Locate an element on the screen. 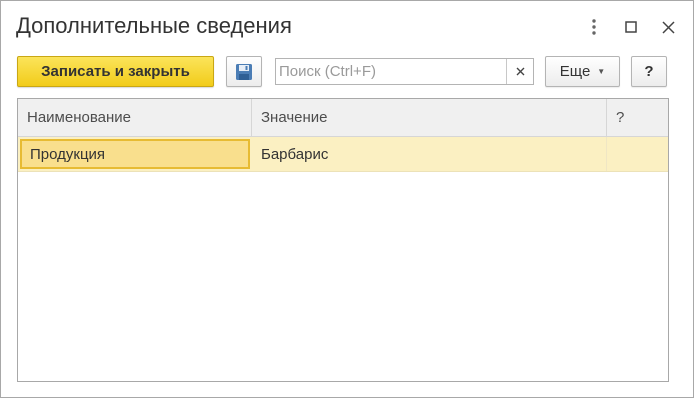 Image resolution: width=694 pixels, height=398 pixels. clear-icon is located at coordinates (520, 71).